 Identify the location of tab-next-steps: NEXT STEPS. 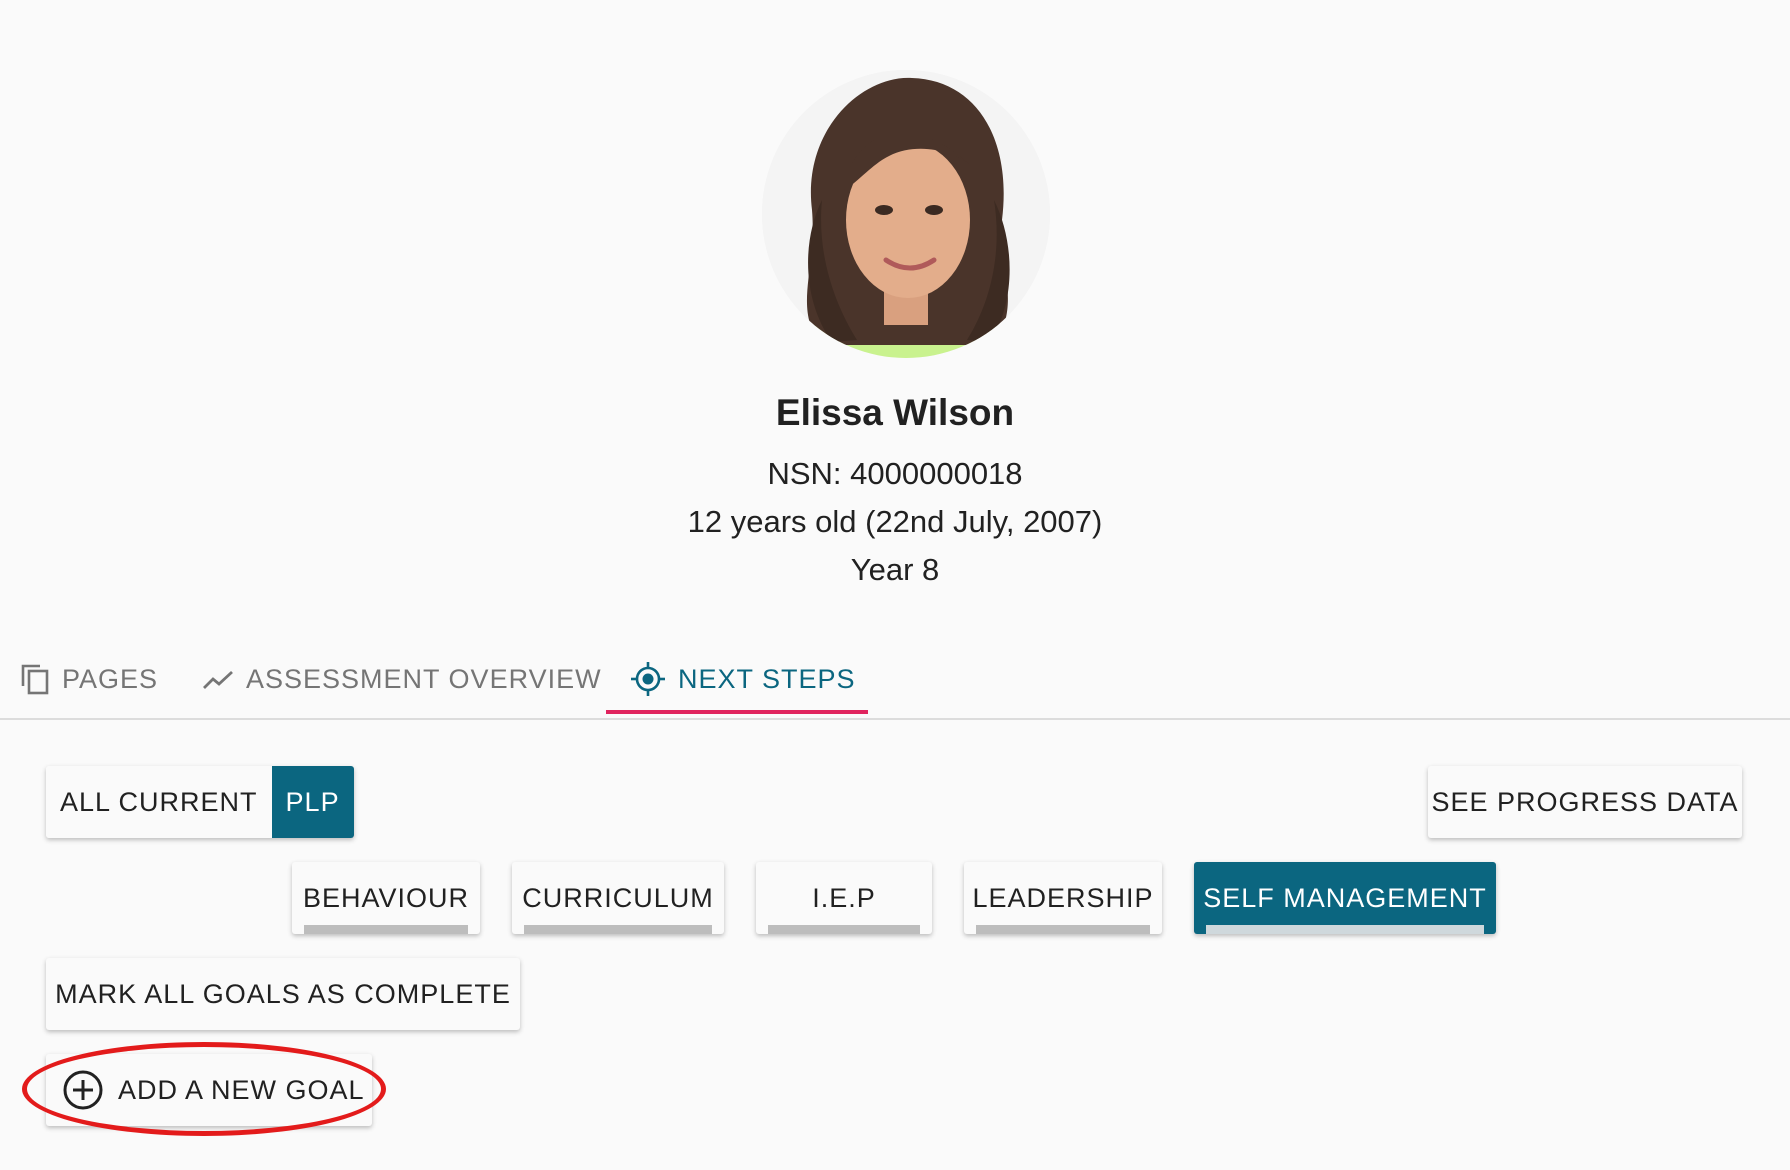
(743, 679).